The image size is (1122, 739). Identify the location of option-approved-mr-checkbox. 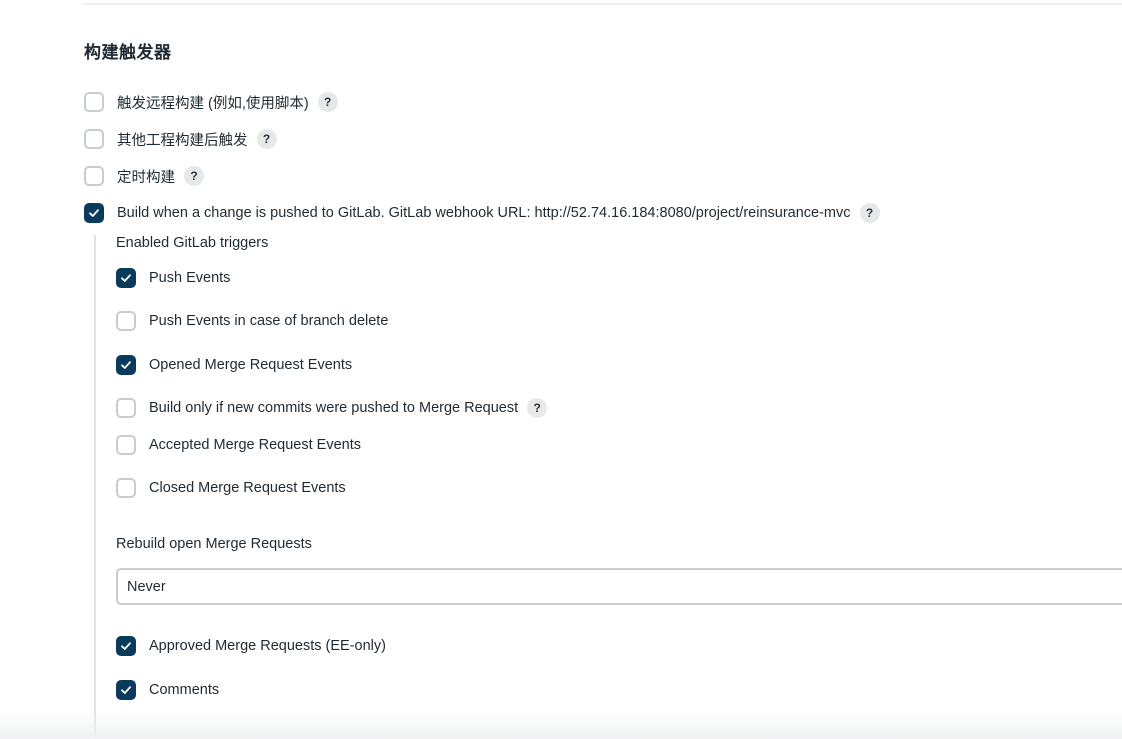
(126, 646).